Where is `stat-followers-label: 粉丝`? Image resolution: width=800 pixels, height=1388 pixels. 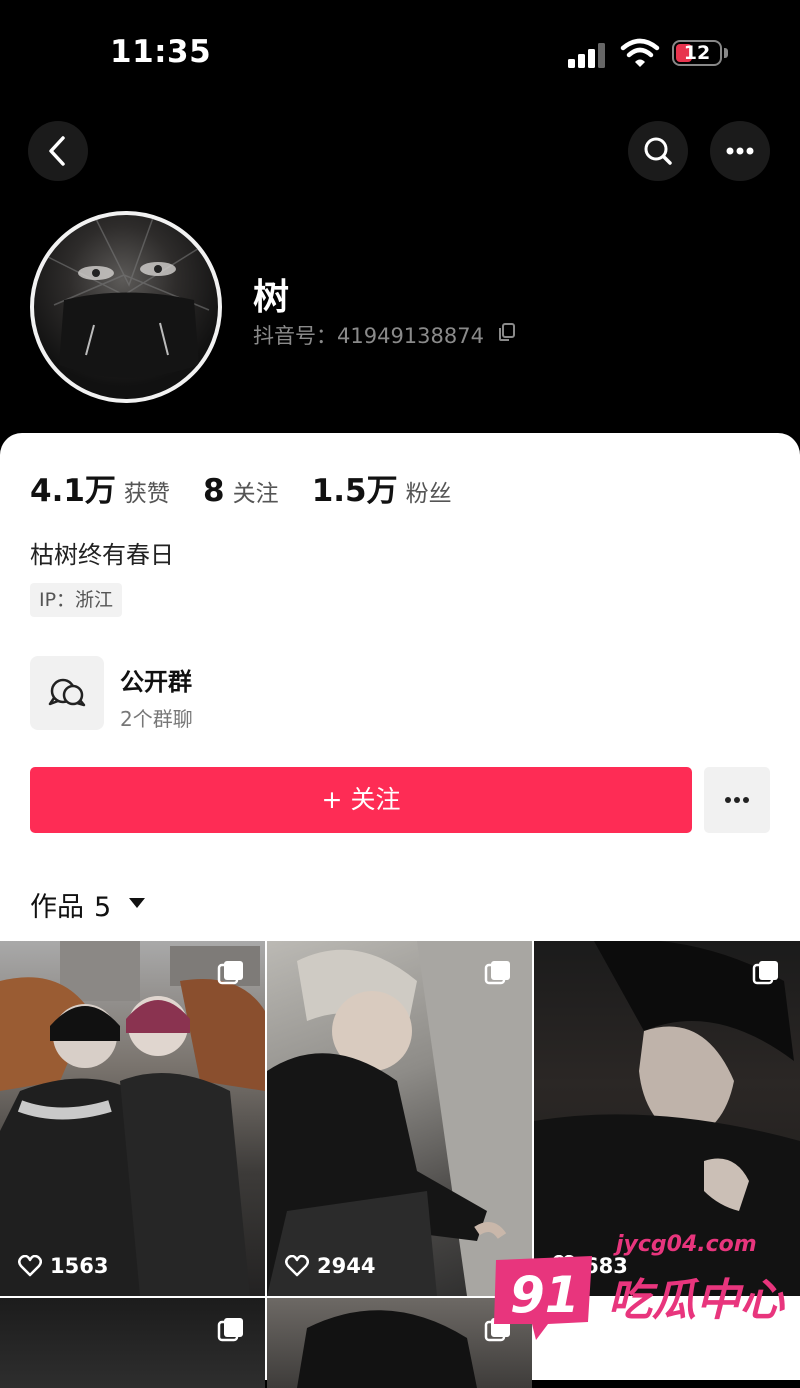 stat-followers-label: 粉丝 is located at coordinates (428, 494).